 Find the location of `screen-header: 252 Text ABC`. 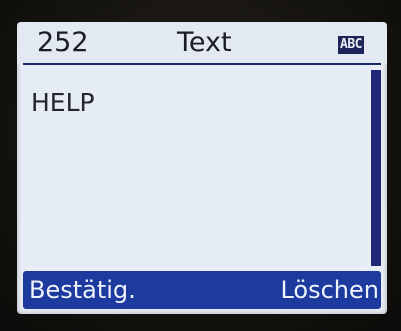

screen-header: 252 Text ABC is located at coordinates (202, 43).